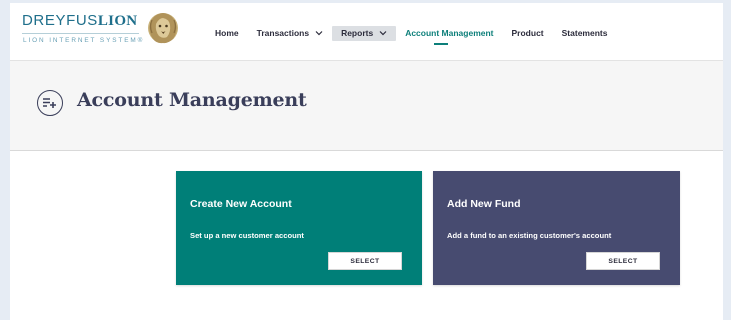 The width and height of the screenshot is (731, 320). I want to click on nav-label: Home, so click(227, 33).